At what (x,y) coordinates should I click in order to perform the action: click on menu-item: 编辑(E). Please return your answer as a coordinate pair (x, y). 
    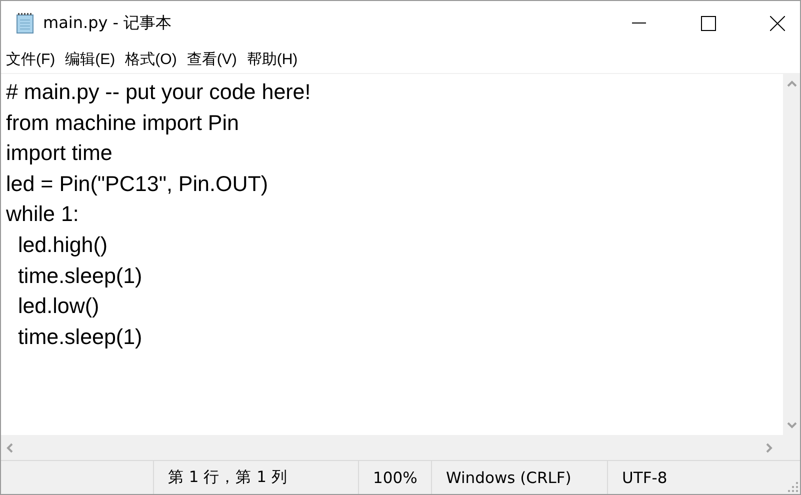
    Looking at the image, I should click on (90, 59).